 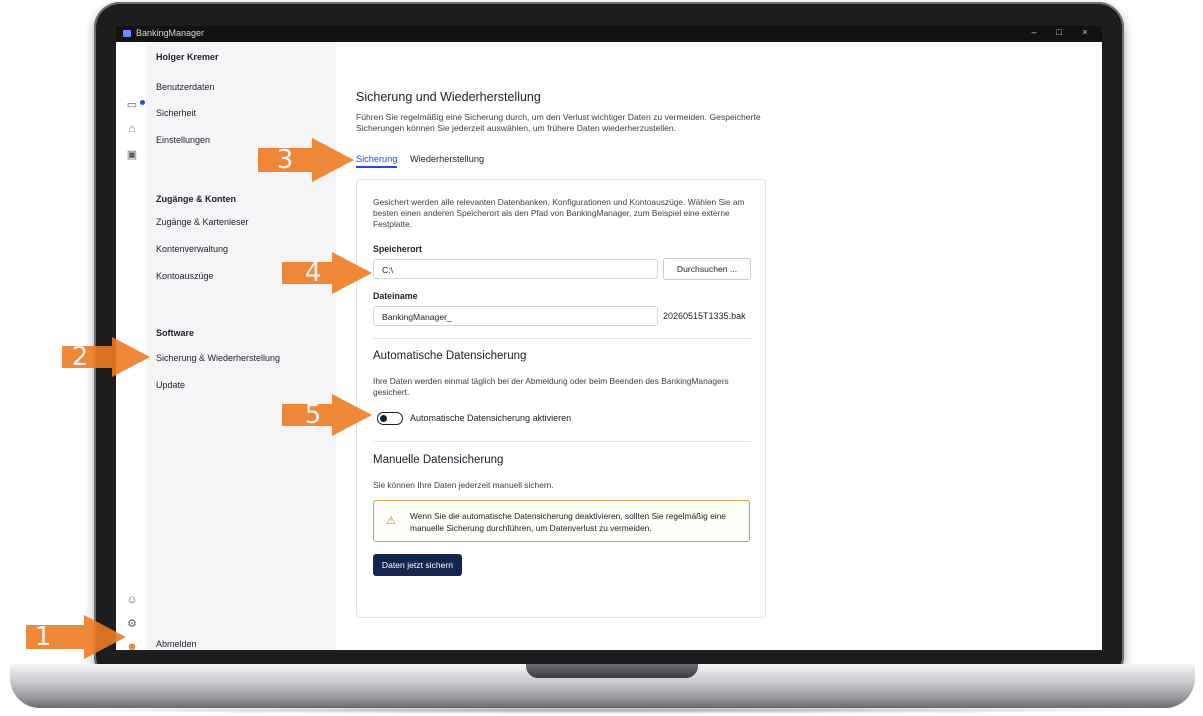 I want to click on window-title: BankingManager, so click(x=170, y=33).